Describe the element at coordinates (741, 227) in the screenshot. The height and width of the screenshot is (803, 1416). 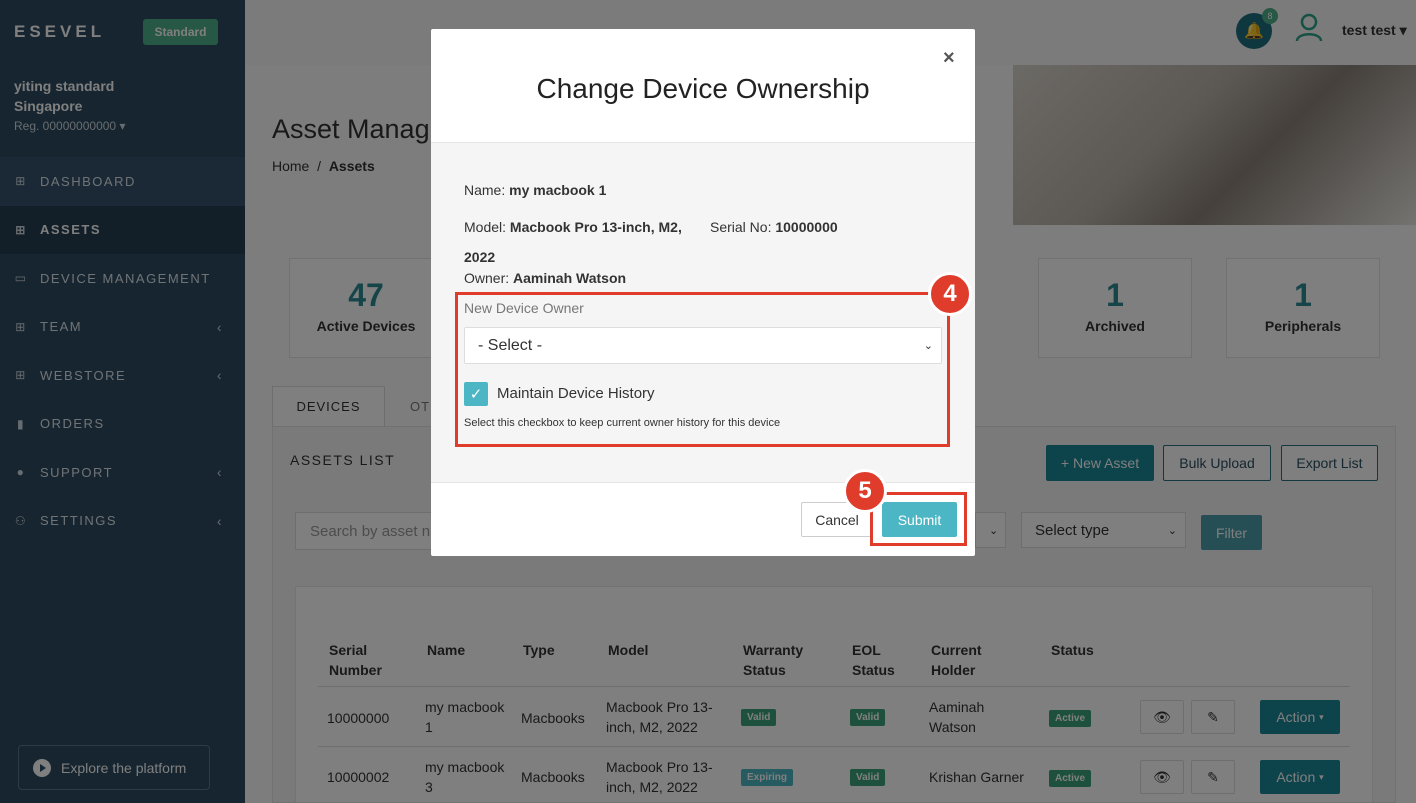
I see `serial-label: Serial No:` at that location.